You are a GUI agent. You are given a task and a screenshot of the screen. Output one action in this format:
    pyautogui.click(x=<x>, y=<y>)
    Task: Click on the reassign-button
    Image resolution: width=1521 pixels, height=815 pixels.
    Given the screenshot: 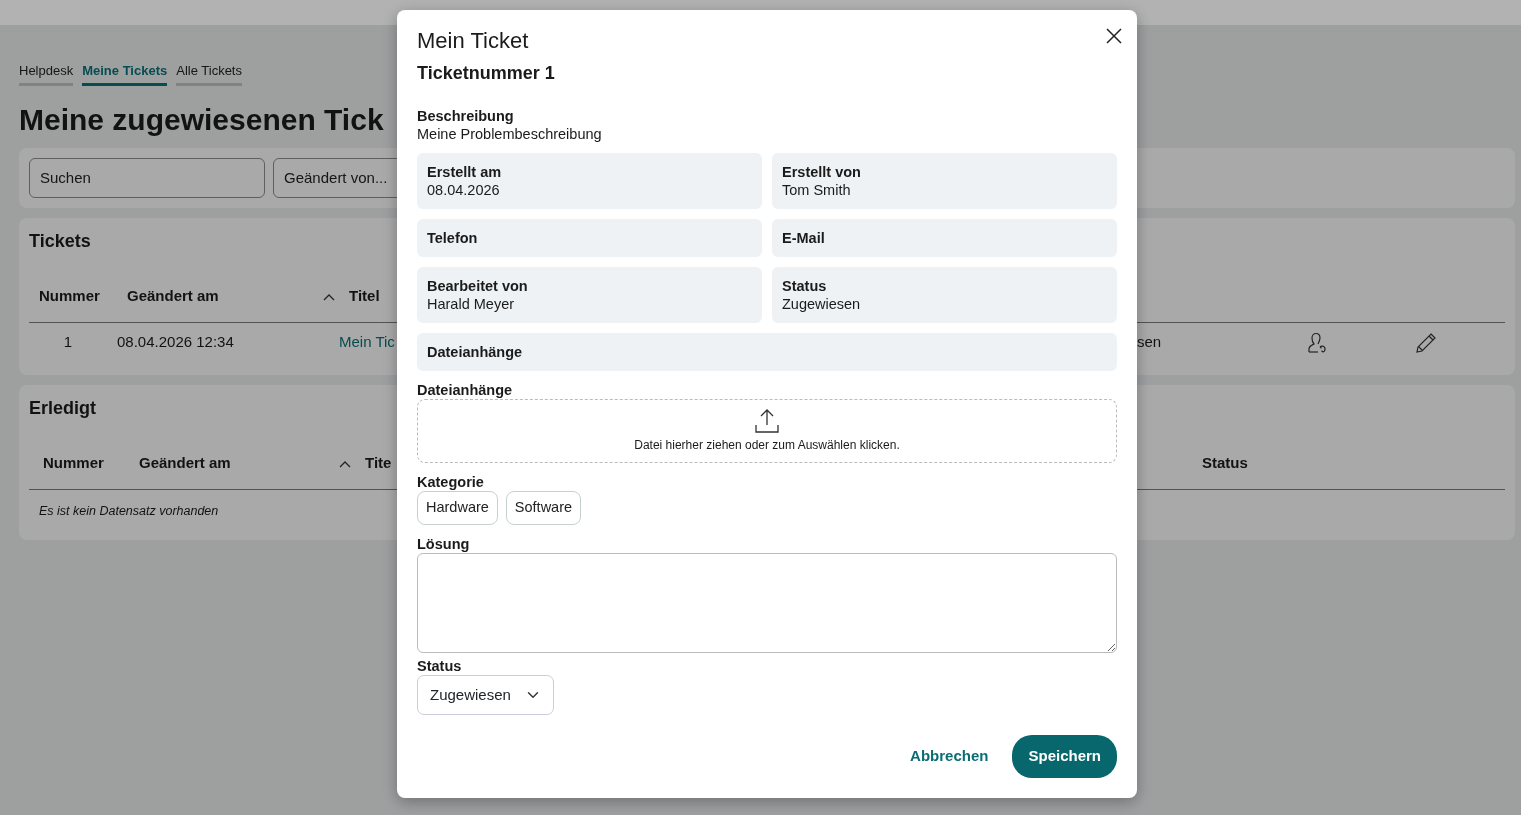 What is the action you would take?
    pyautogui.click(x=1316, y=342)
    